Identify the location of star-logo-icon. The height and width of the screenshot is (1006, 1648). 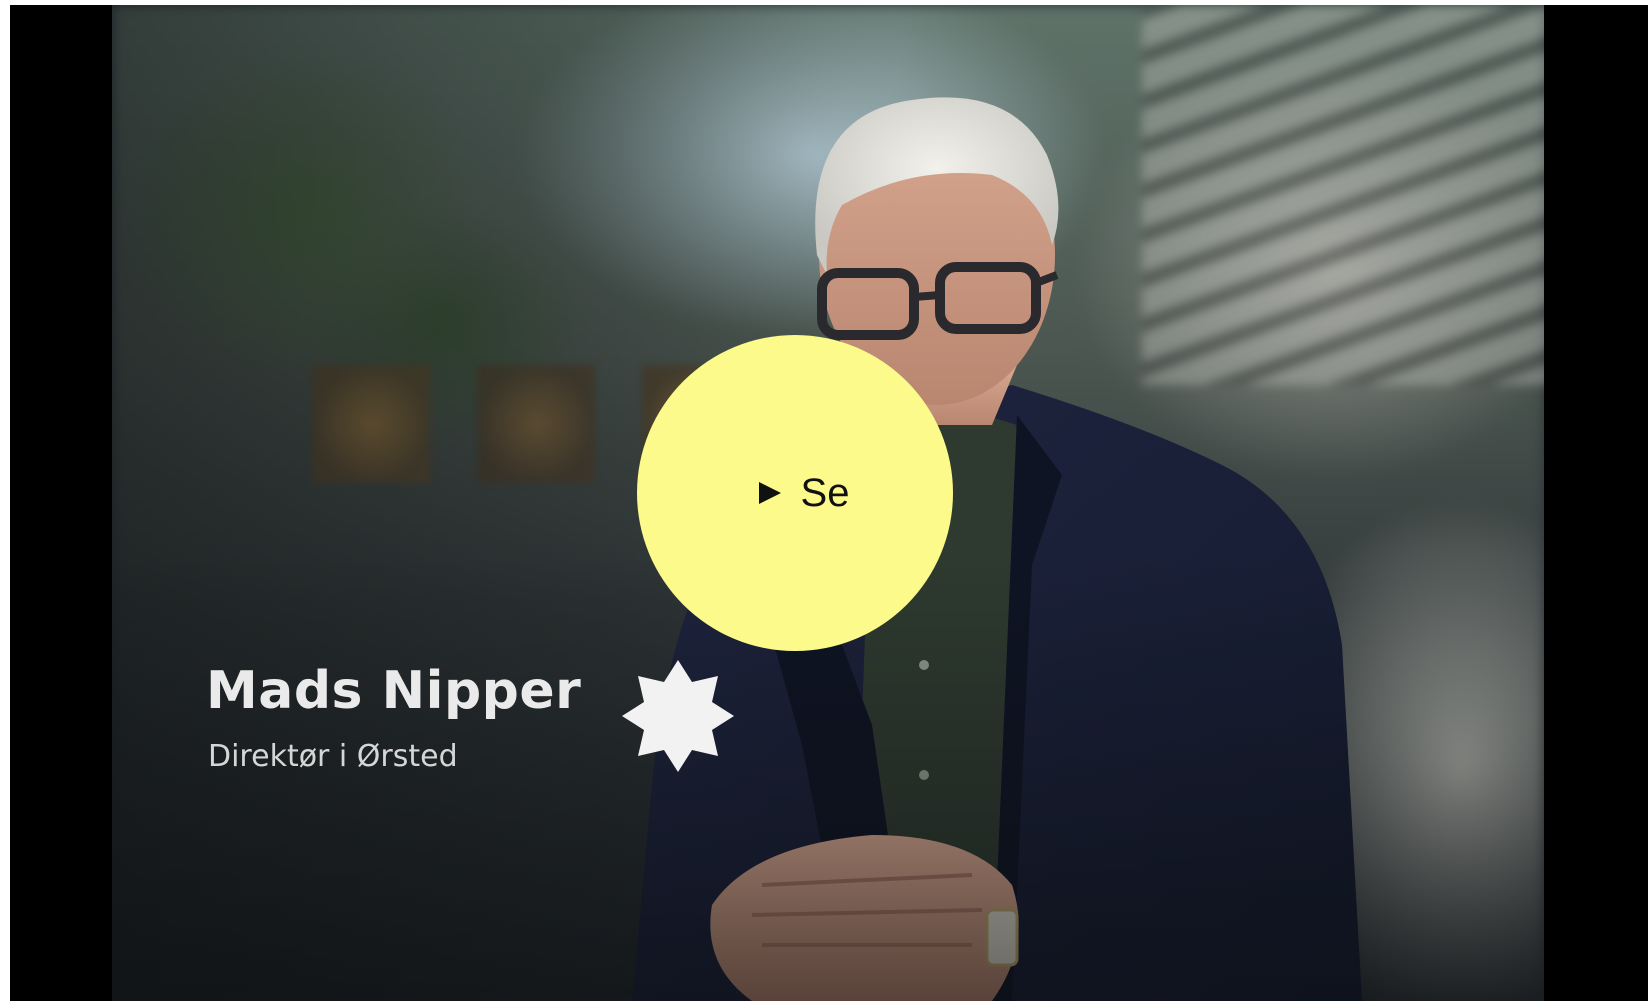
(678, 716).